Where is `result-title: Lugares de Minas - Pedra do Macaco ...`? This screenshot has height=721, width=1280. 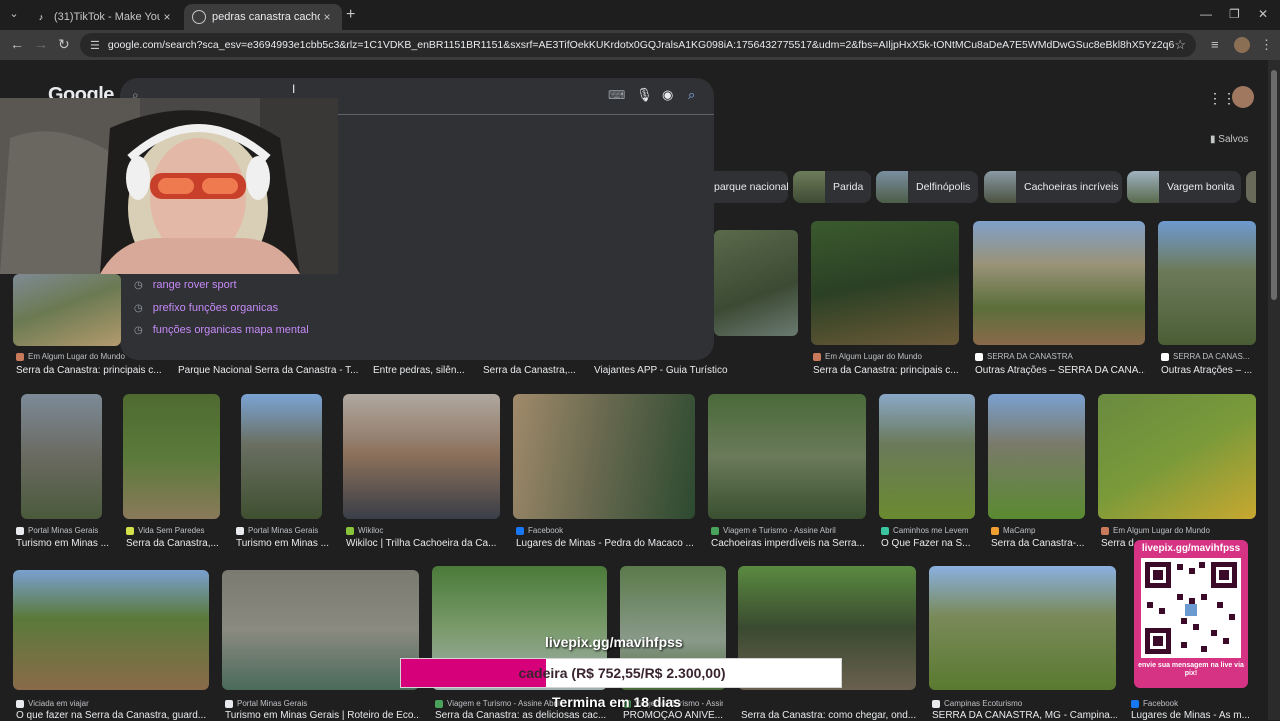 result-title: Lugares de Minas - Pedra do Macaco ... is located at coordinates (606, 543).